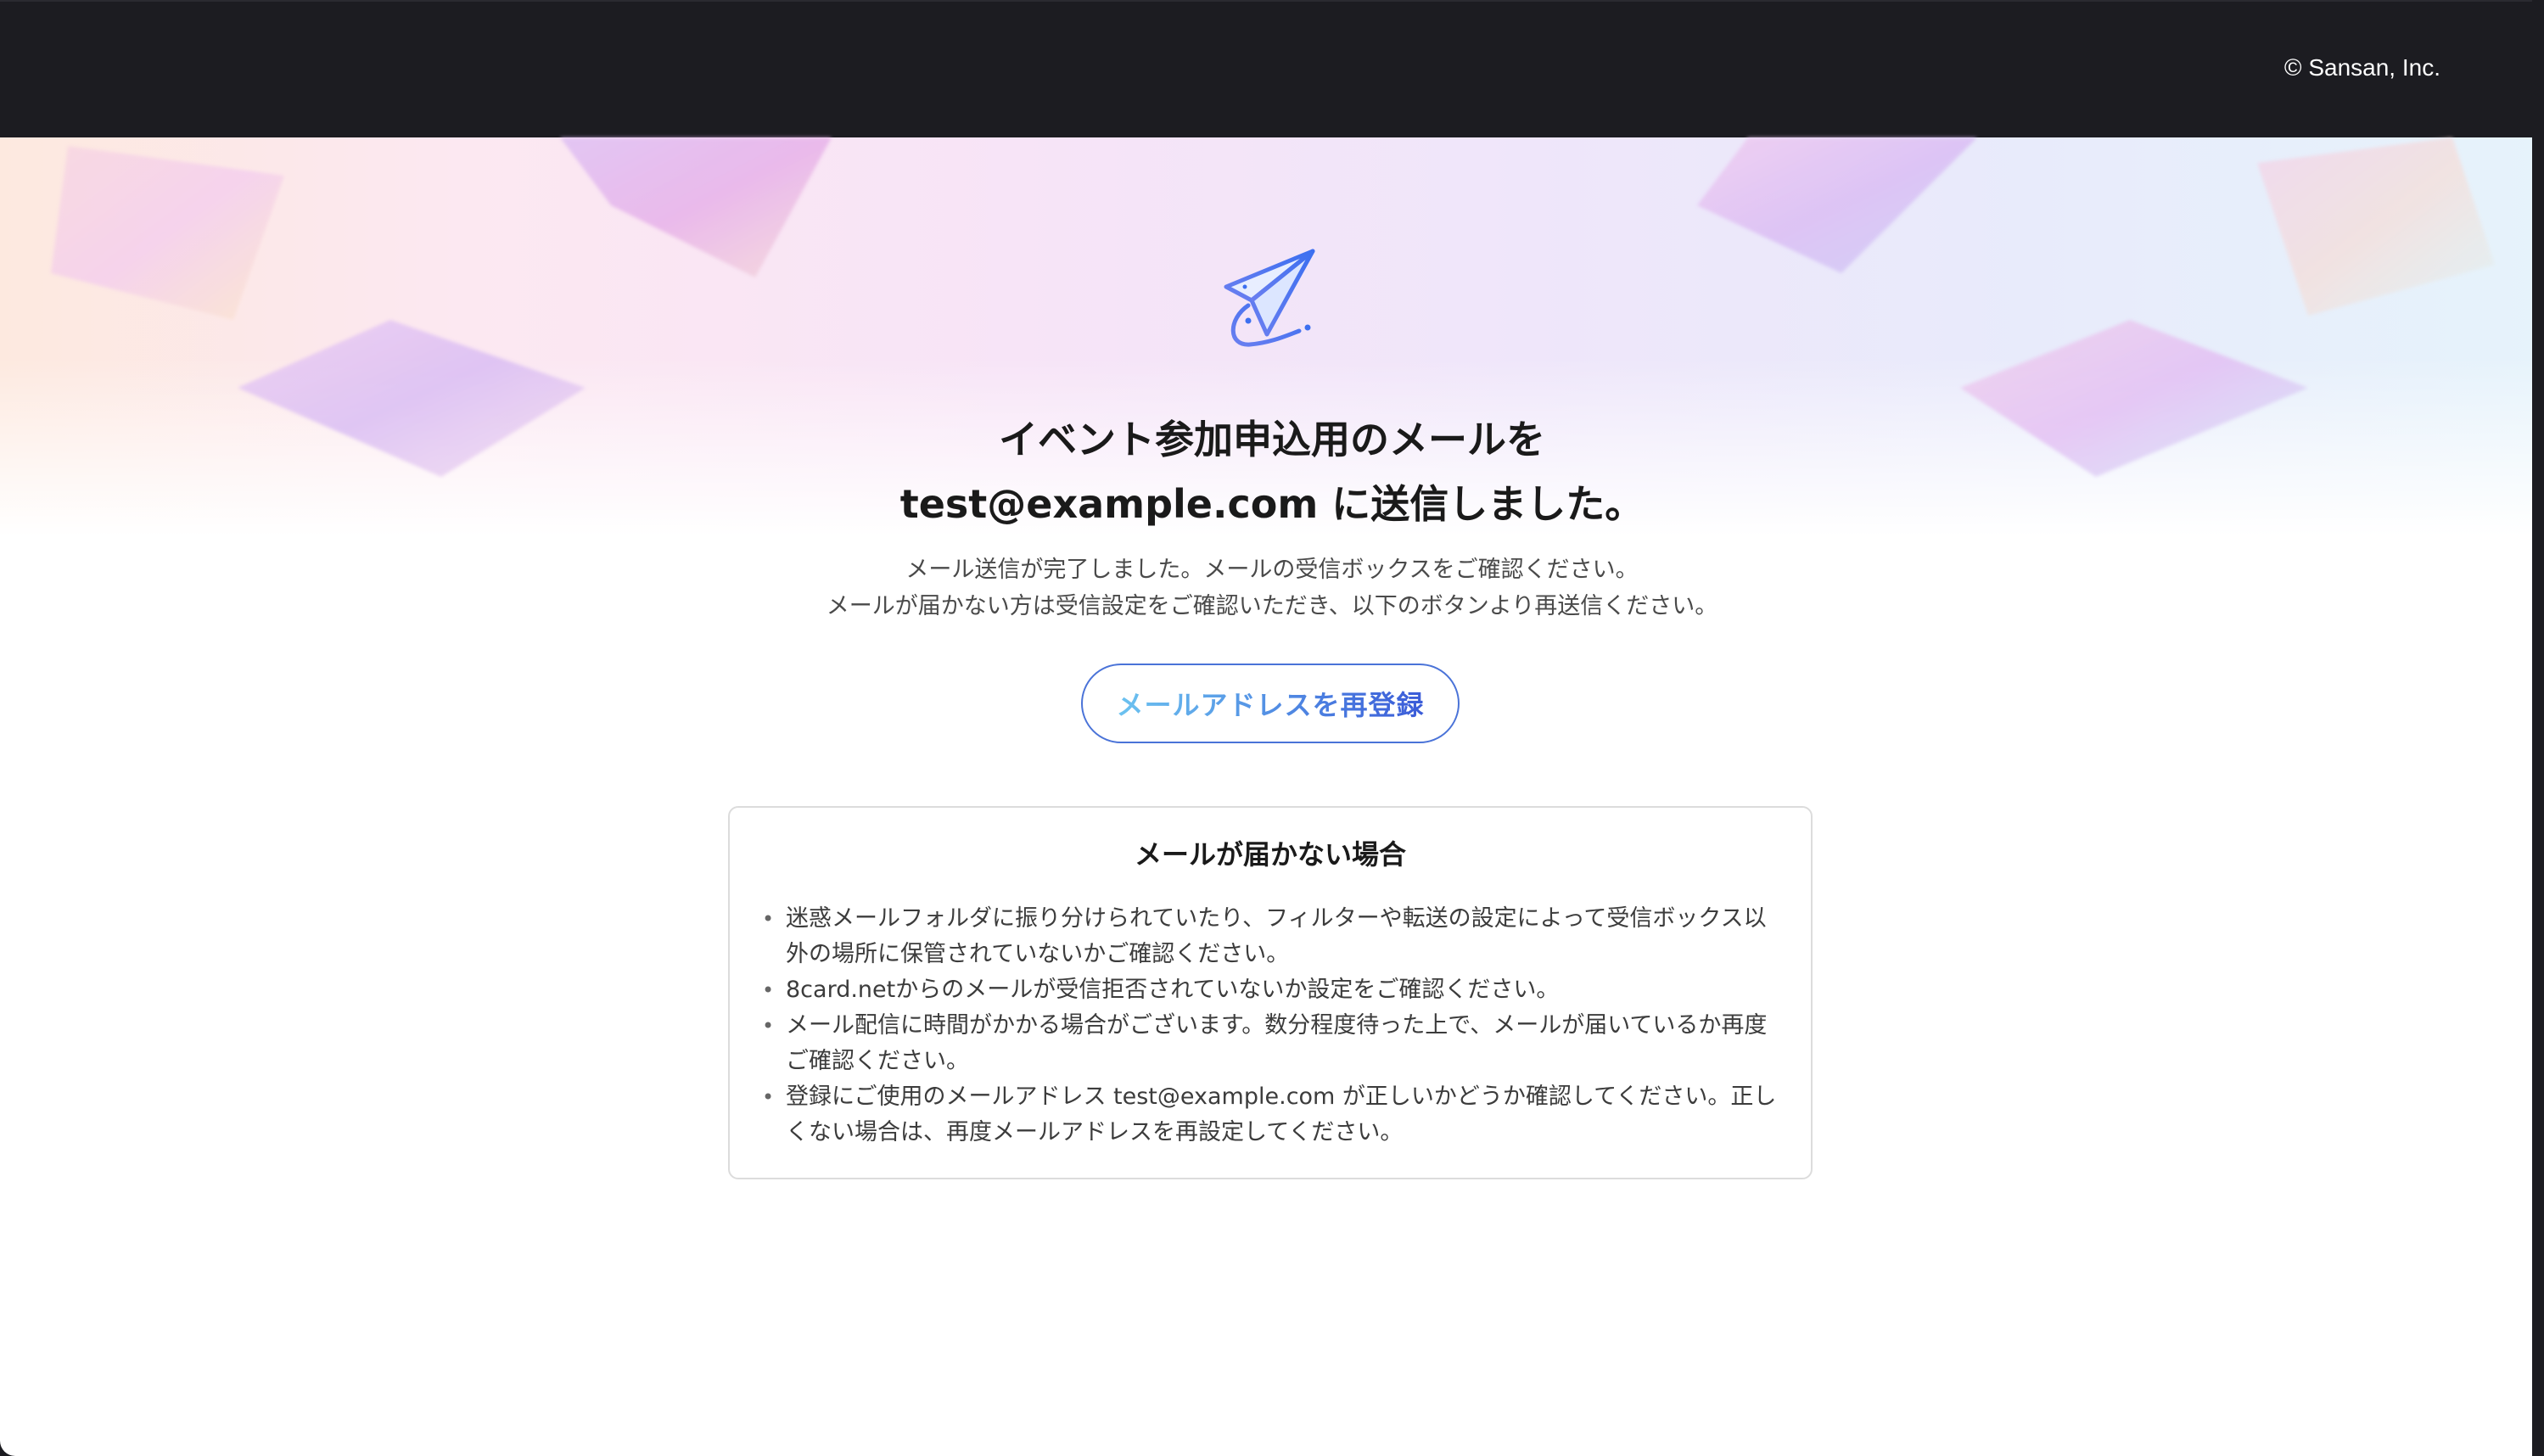  What do you see at coordinates (1272, 440) in the screenshot?
I see `title-line-1: イベント参加申込用のメールを` at bounding box center [1272, 440].